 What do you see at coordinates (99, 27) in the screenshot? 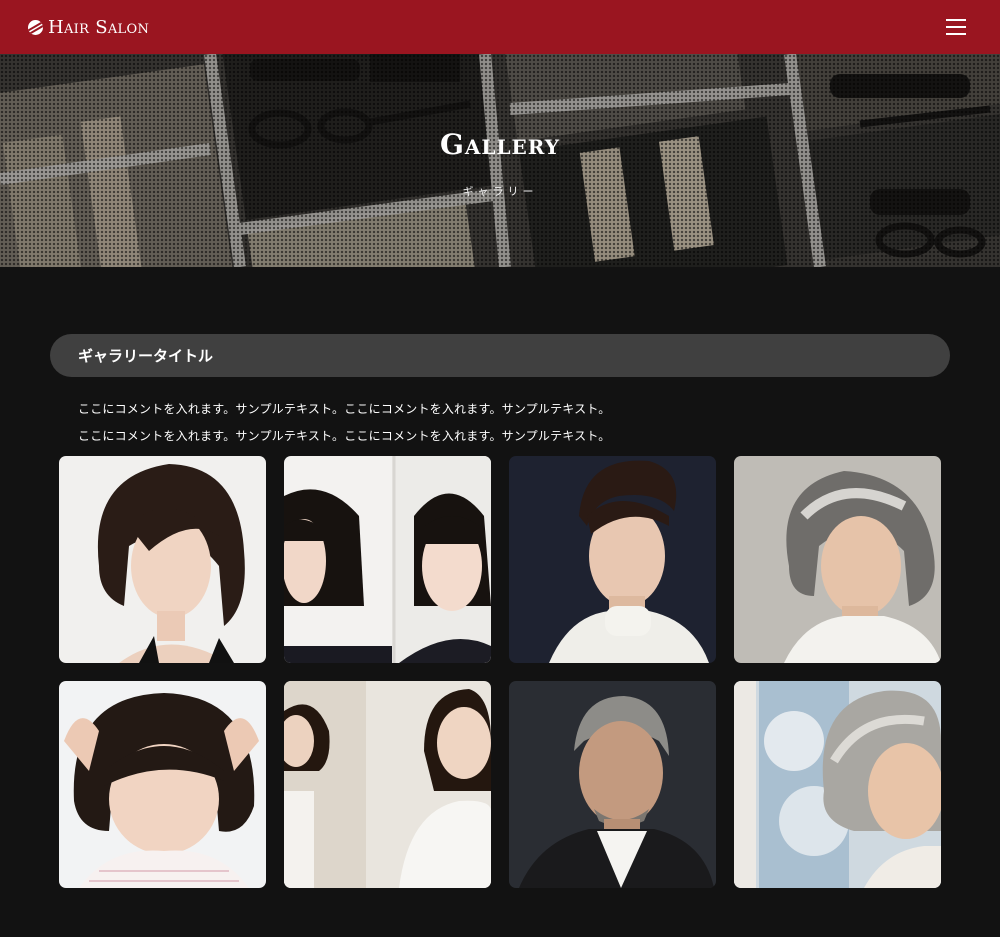
I see `logo-text: Hair Salon` at bounding box center [99, 27].